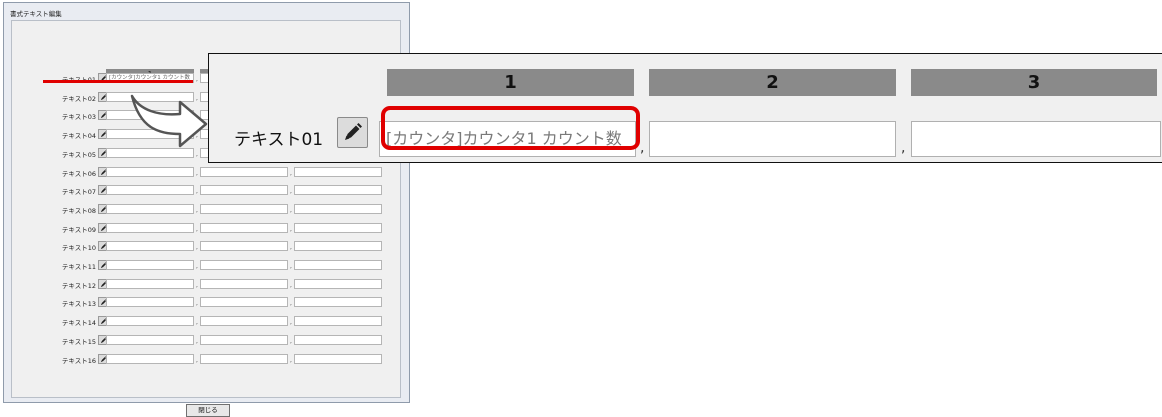  Describe the element at coordinates (510, 82) in the screenshot. I see `zoom-column-header-1: 1` at that location.